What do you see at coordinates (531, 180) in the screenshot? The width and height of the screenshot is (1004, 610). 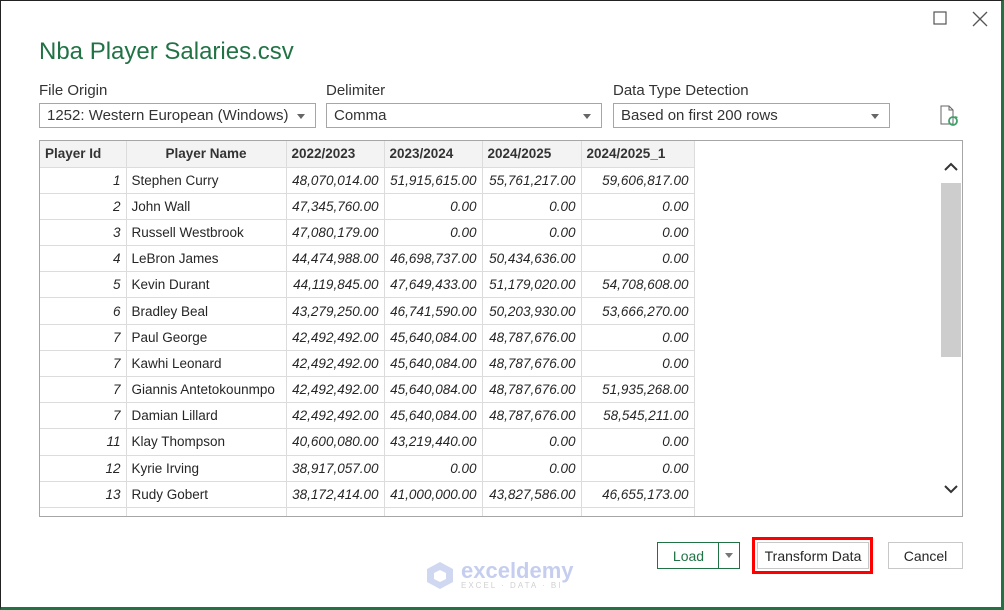 I see `table-cell: 55,761,217.00` at bounding box center [531, 180].